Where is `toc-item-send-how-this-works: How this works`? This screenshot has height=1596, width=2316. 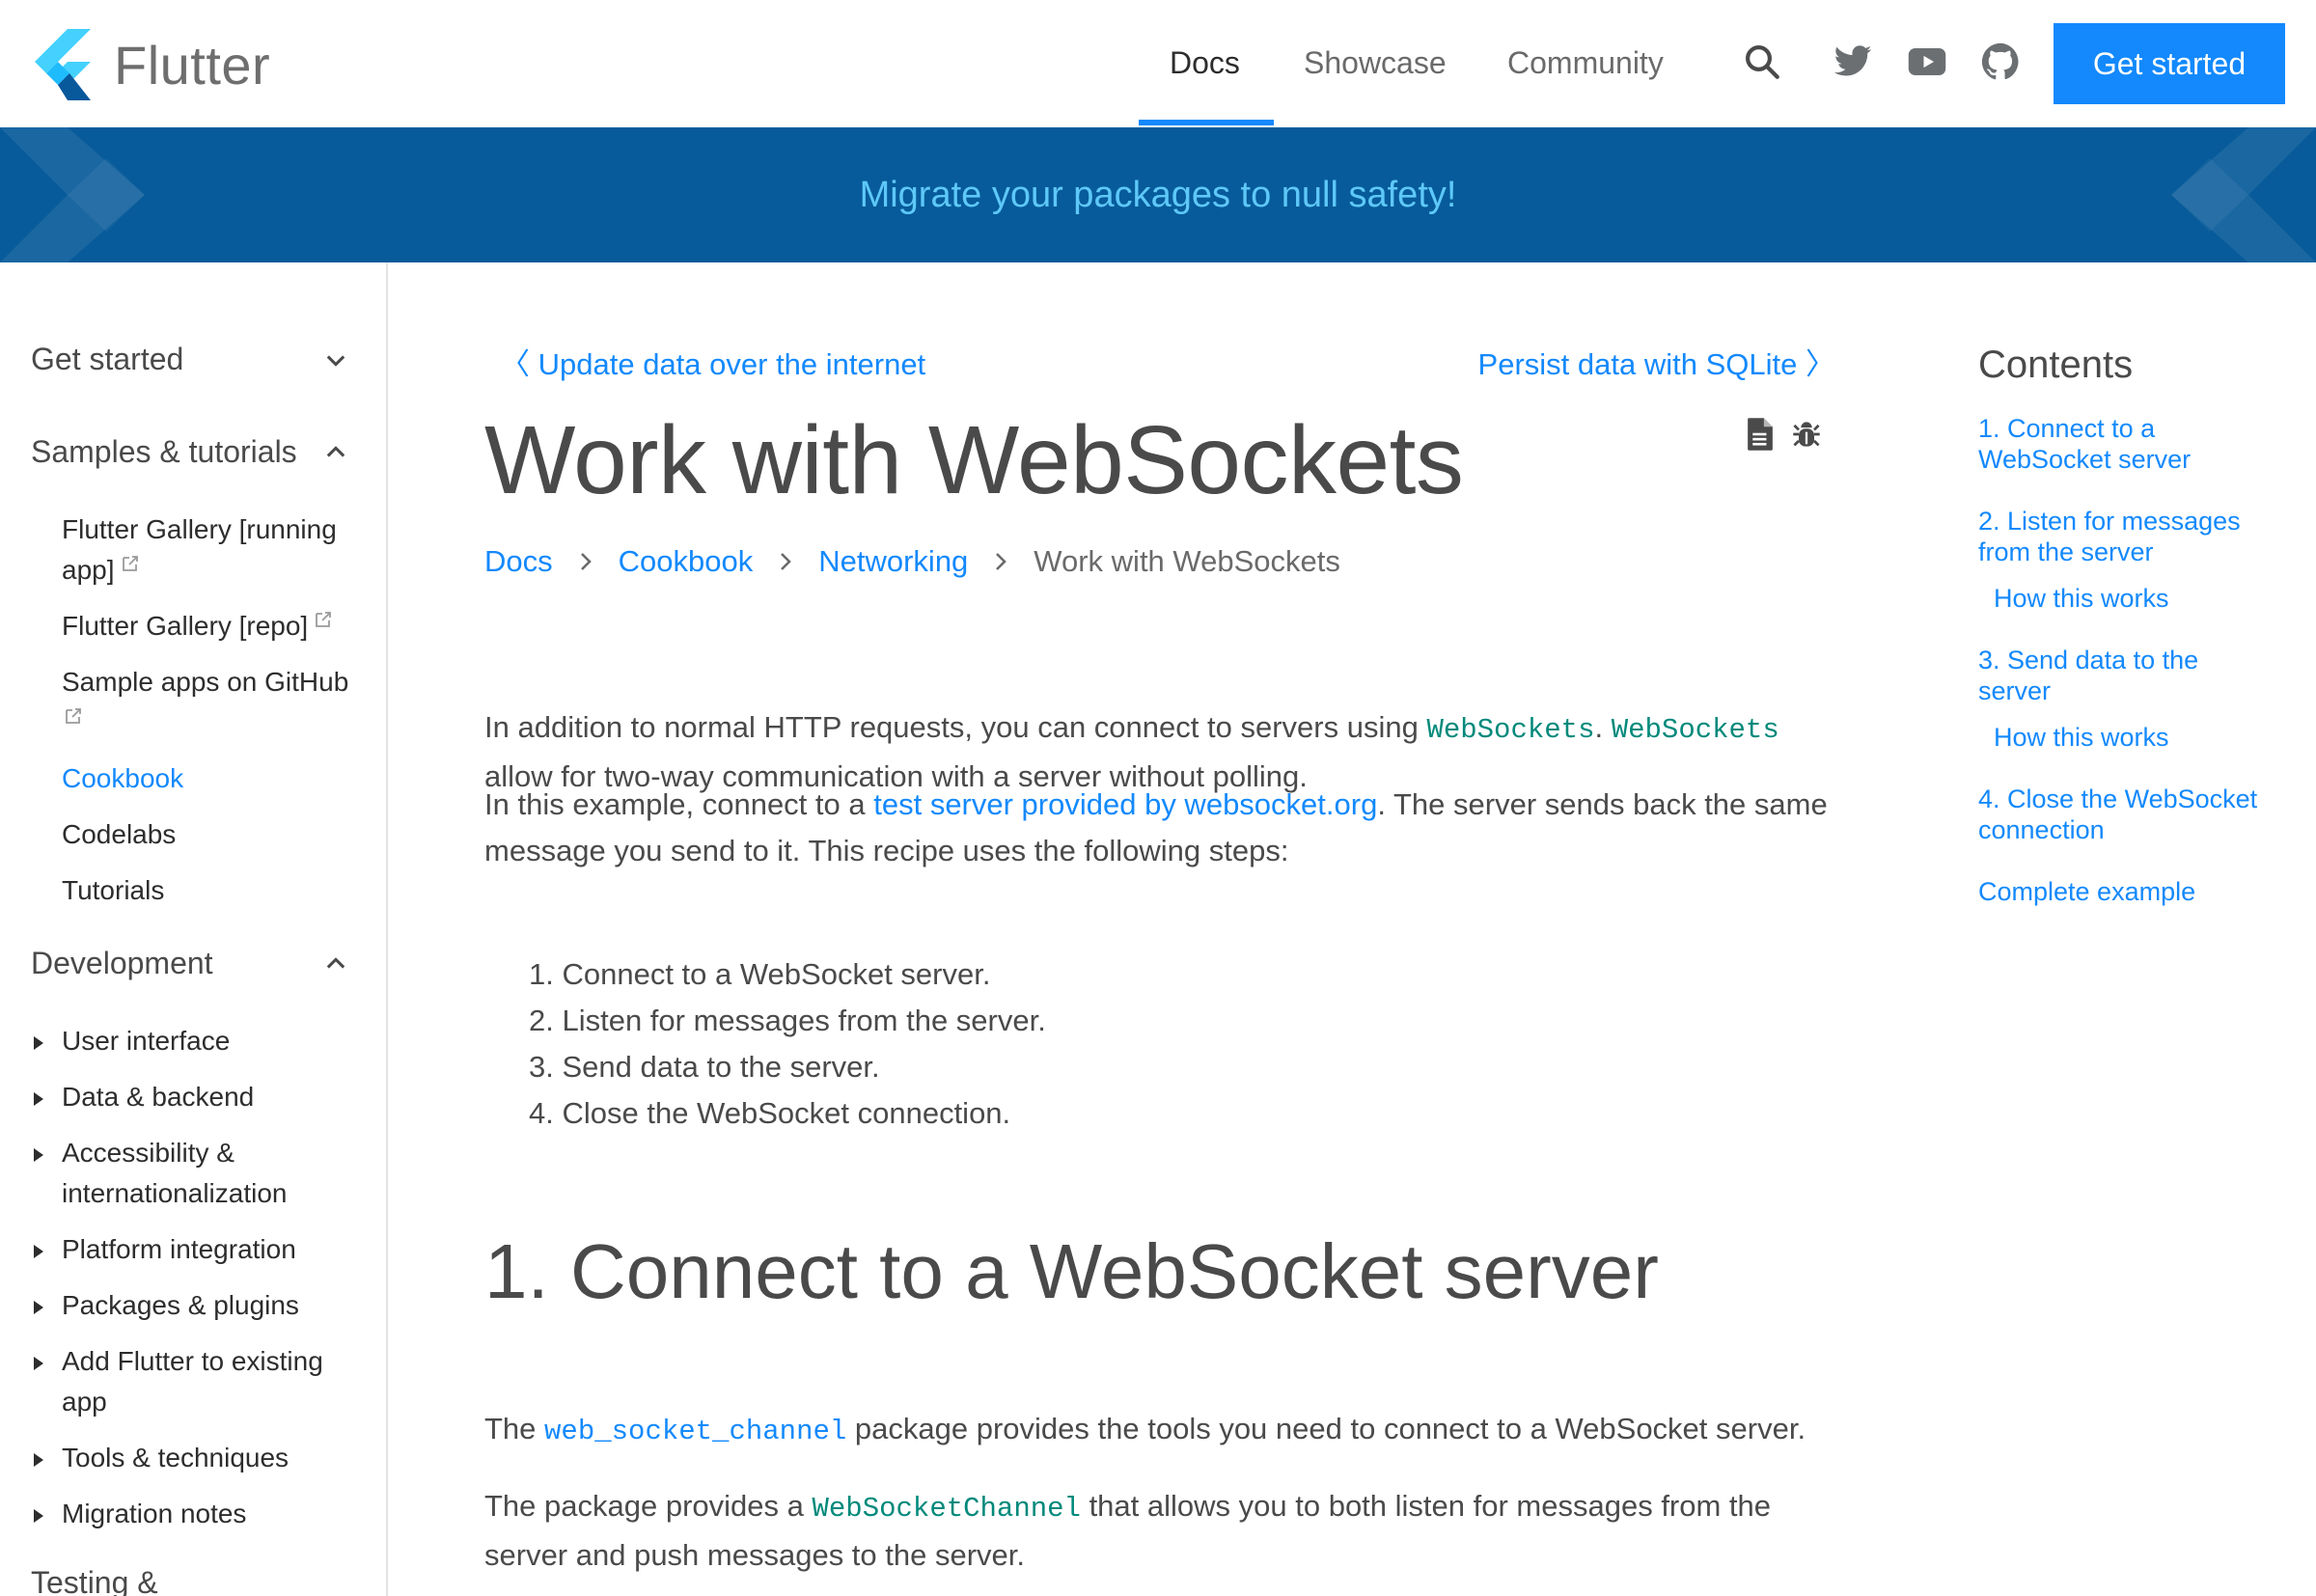
toc-item-send-how-this-works: How this works is located at coordinates (2153, 738).